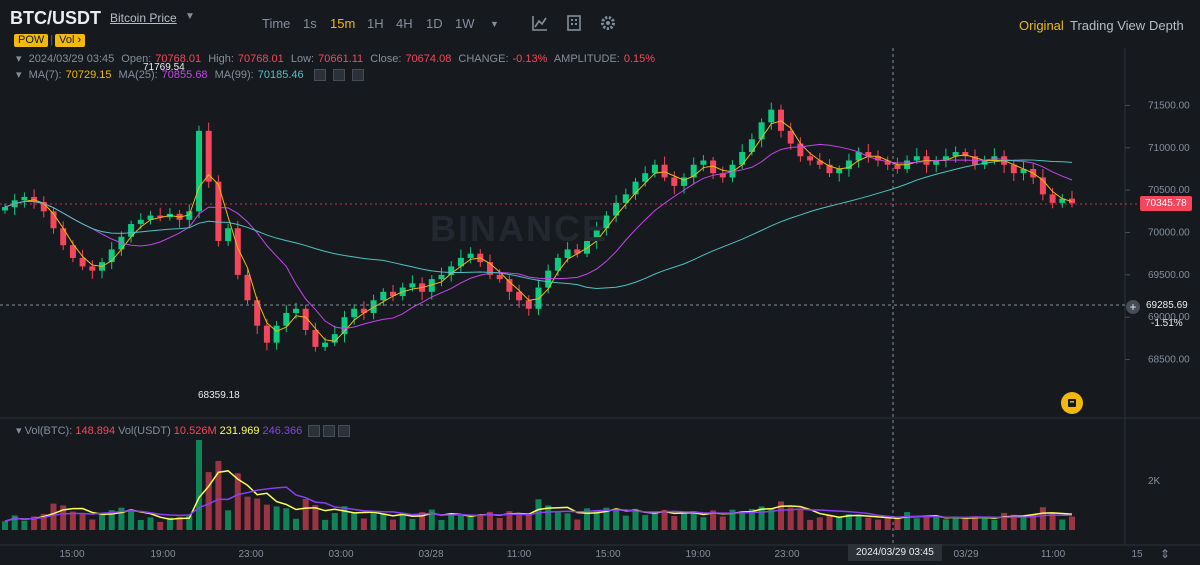  What do you see at coordinates (250, 554) in the screenshot?
I see `time-tick-label: 23:00` at bounding box center [250, 554].